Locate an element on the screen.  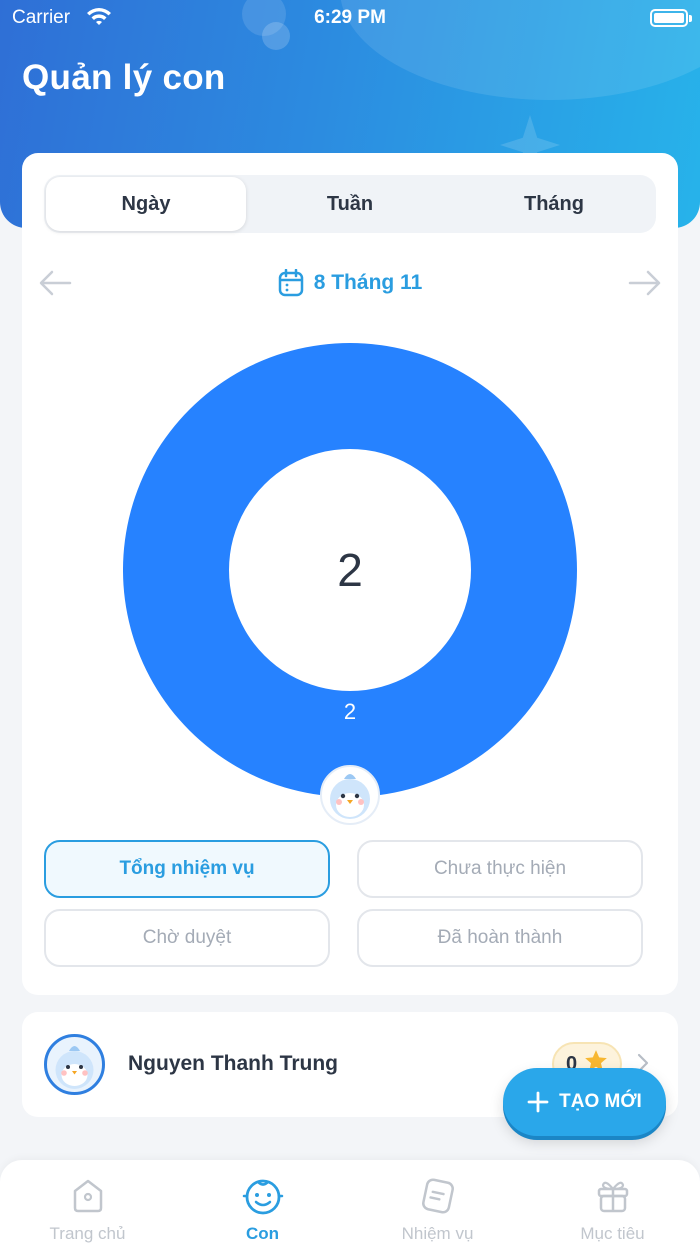
gift-icon is located at coordinates (612, 1197).